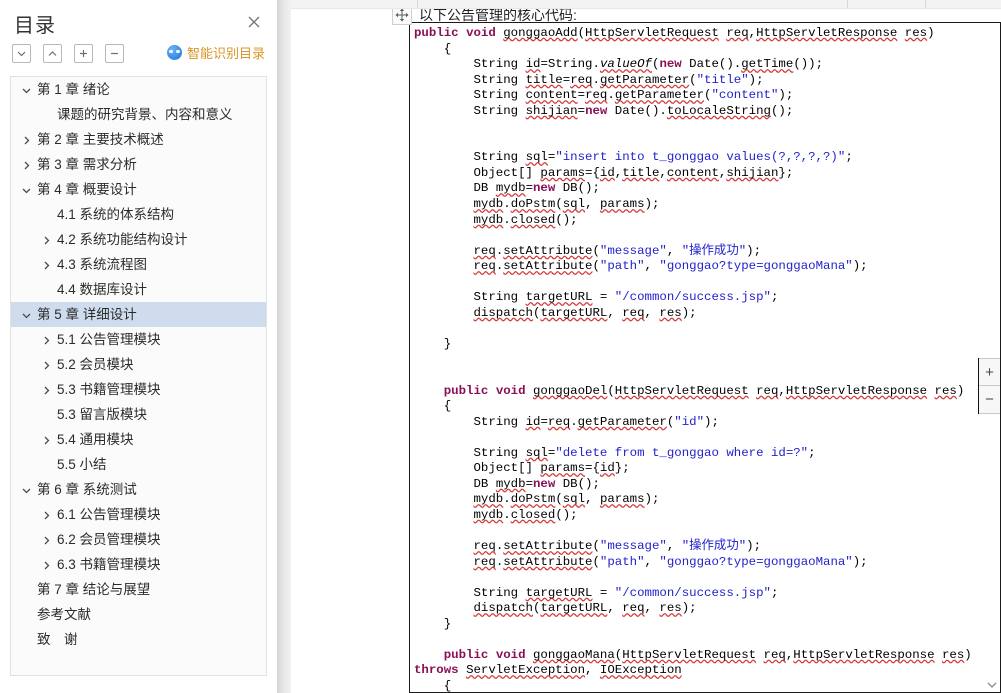 Image resolution: width=1001 pixels, height=693 pixels. Describe the element at coordinates (989, 400) in the screenshot. I see `zoom-out-button: −` at that location.